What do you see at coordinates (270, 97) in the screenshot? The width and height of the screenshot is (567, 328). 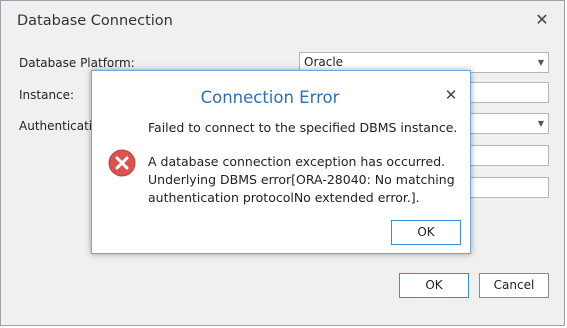 I see `error-dialog-title: Connection Error` at bounding box center [270, 97].